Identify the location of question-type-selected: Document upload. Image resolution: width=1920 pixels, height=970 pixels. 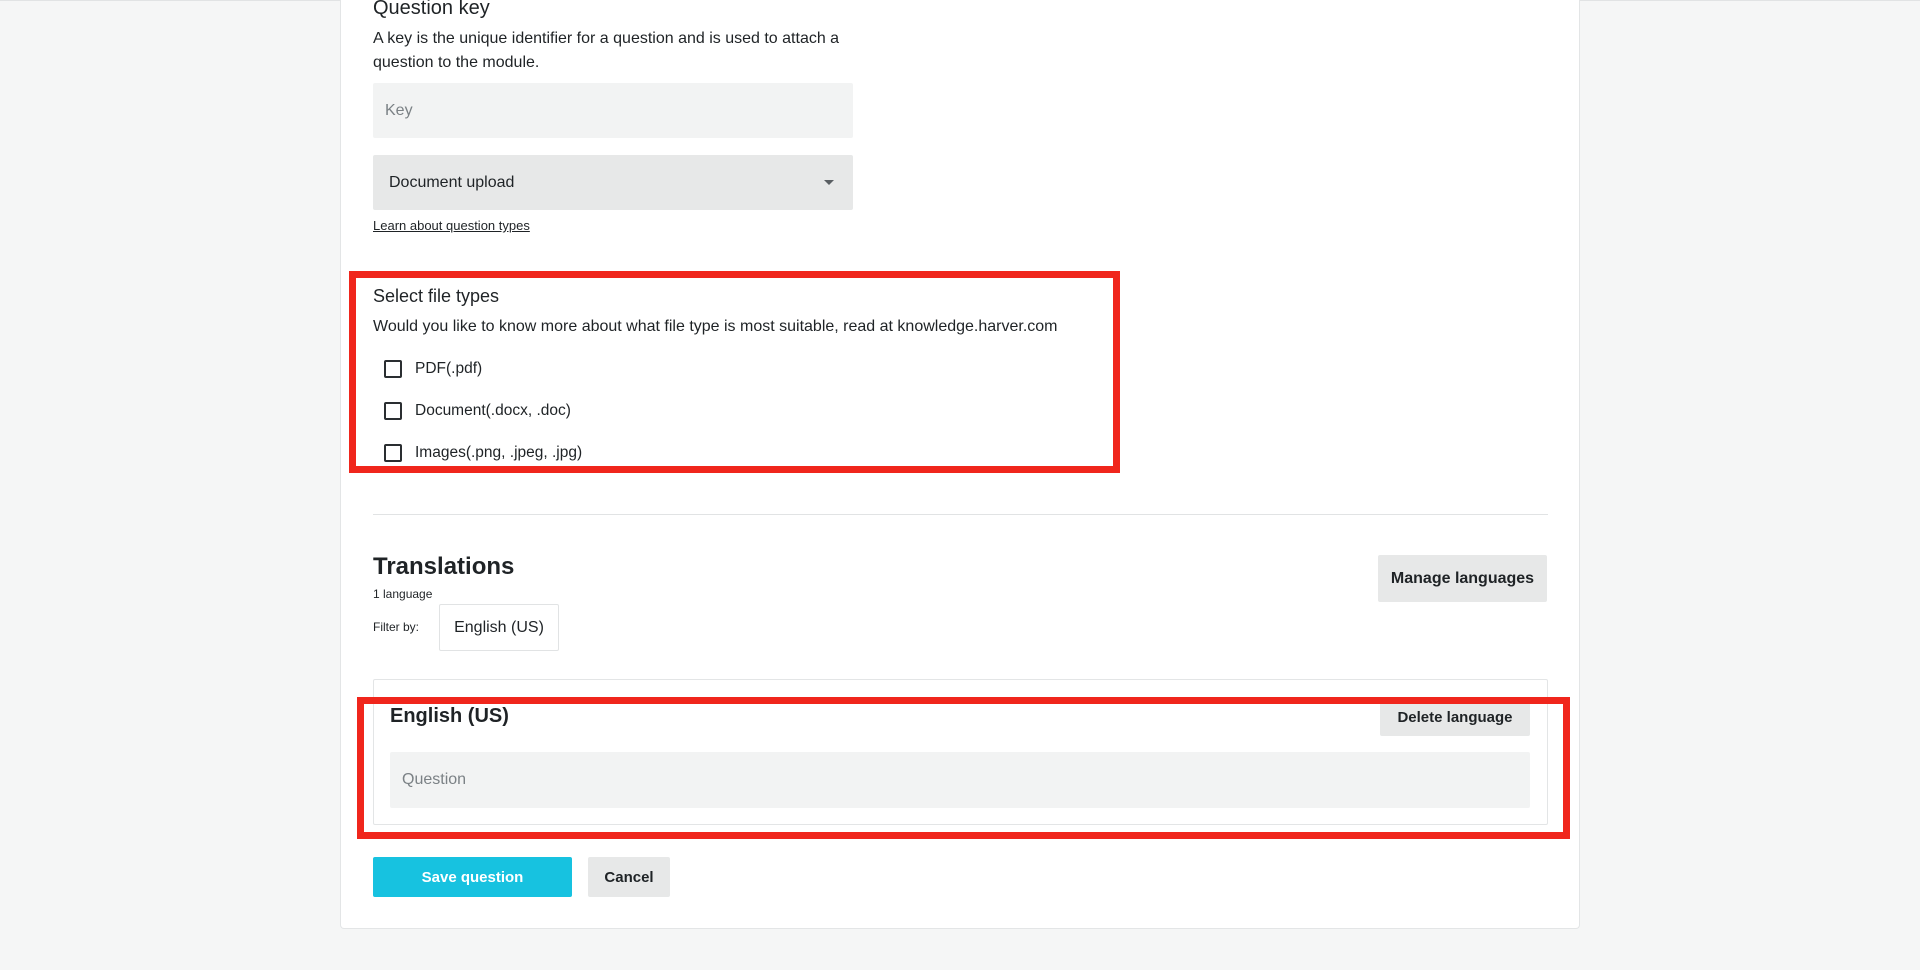
(452, 182).